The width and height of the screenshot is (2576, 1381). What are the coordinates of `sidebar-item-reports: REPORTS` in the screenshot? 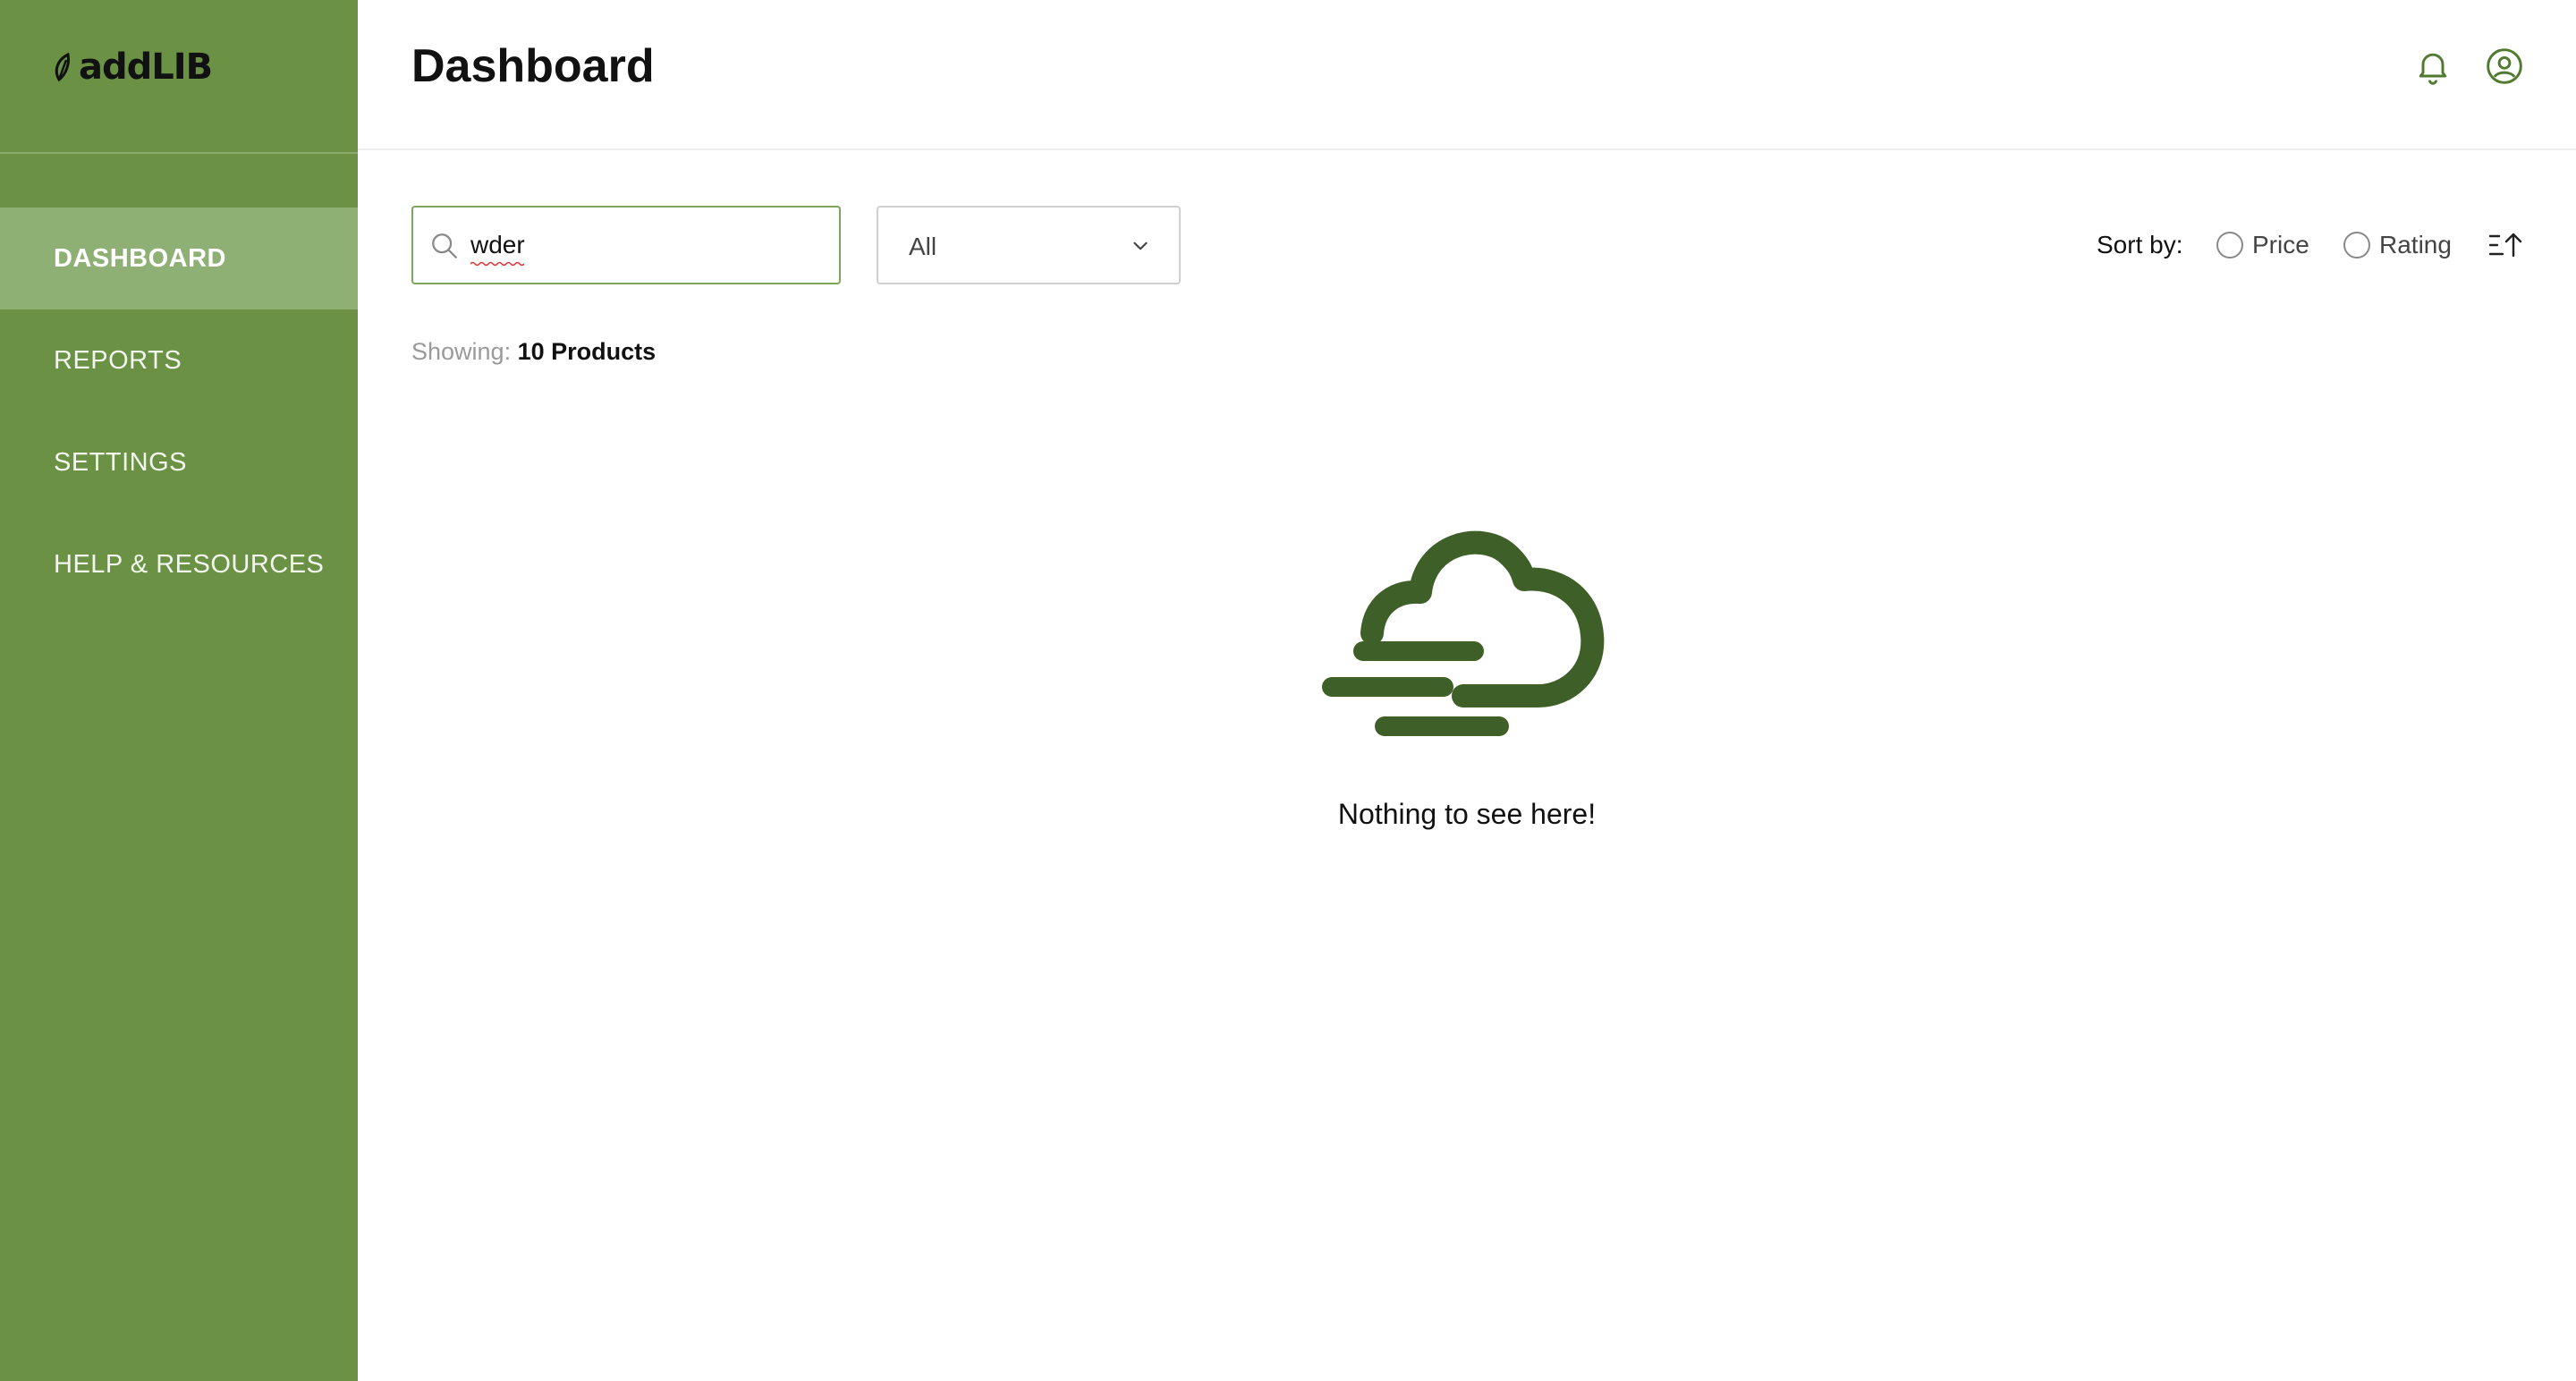 It's located at (179, 360).